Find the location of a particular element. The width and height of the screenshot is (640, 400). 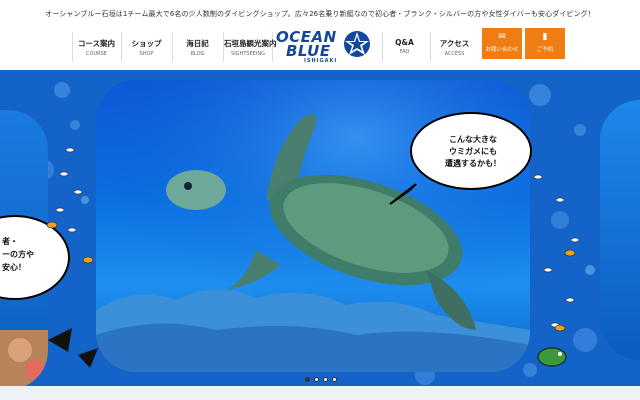

star-icon is located at coordinates (357, 44).